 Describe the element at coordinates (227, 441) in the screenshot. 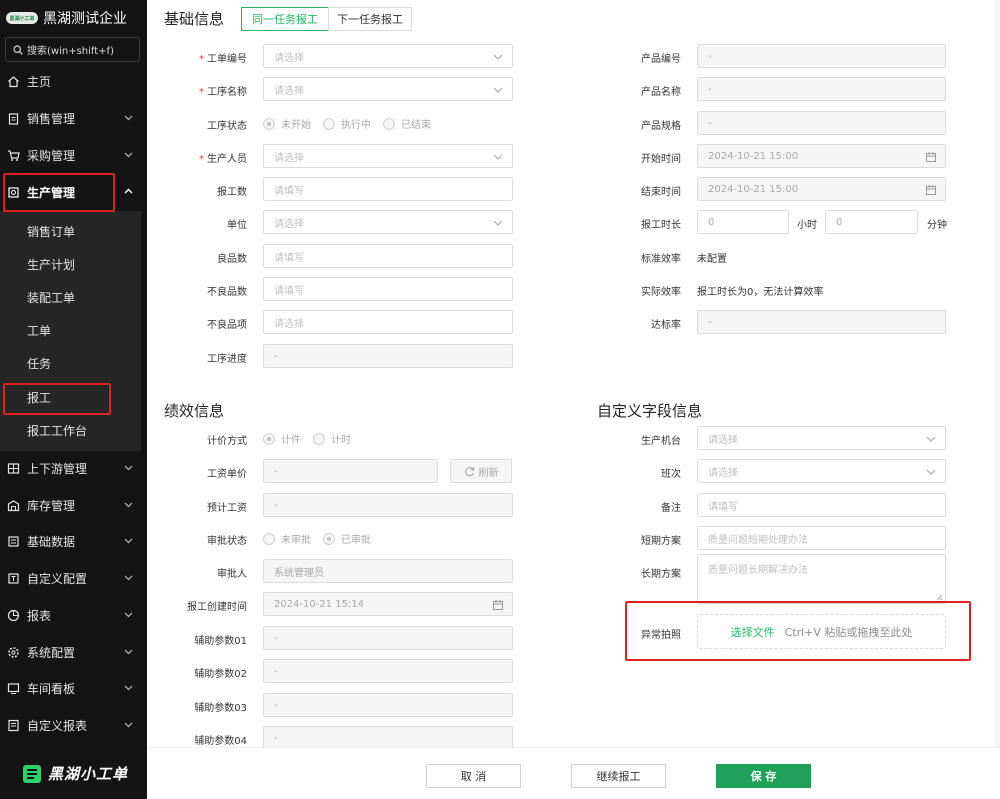

I see `label-pricing: 计价方式` at that location.